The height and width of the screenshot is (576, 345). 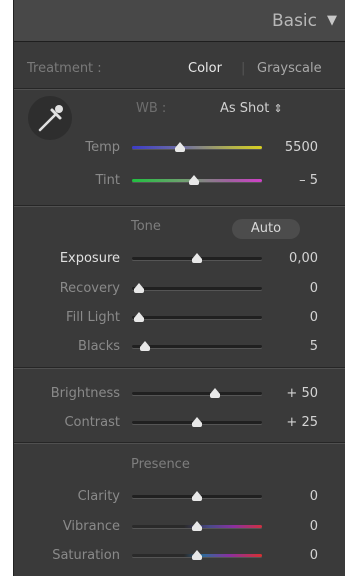 I want to click on temp-slider, so click(x=197, y=147).